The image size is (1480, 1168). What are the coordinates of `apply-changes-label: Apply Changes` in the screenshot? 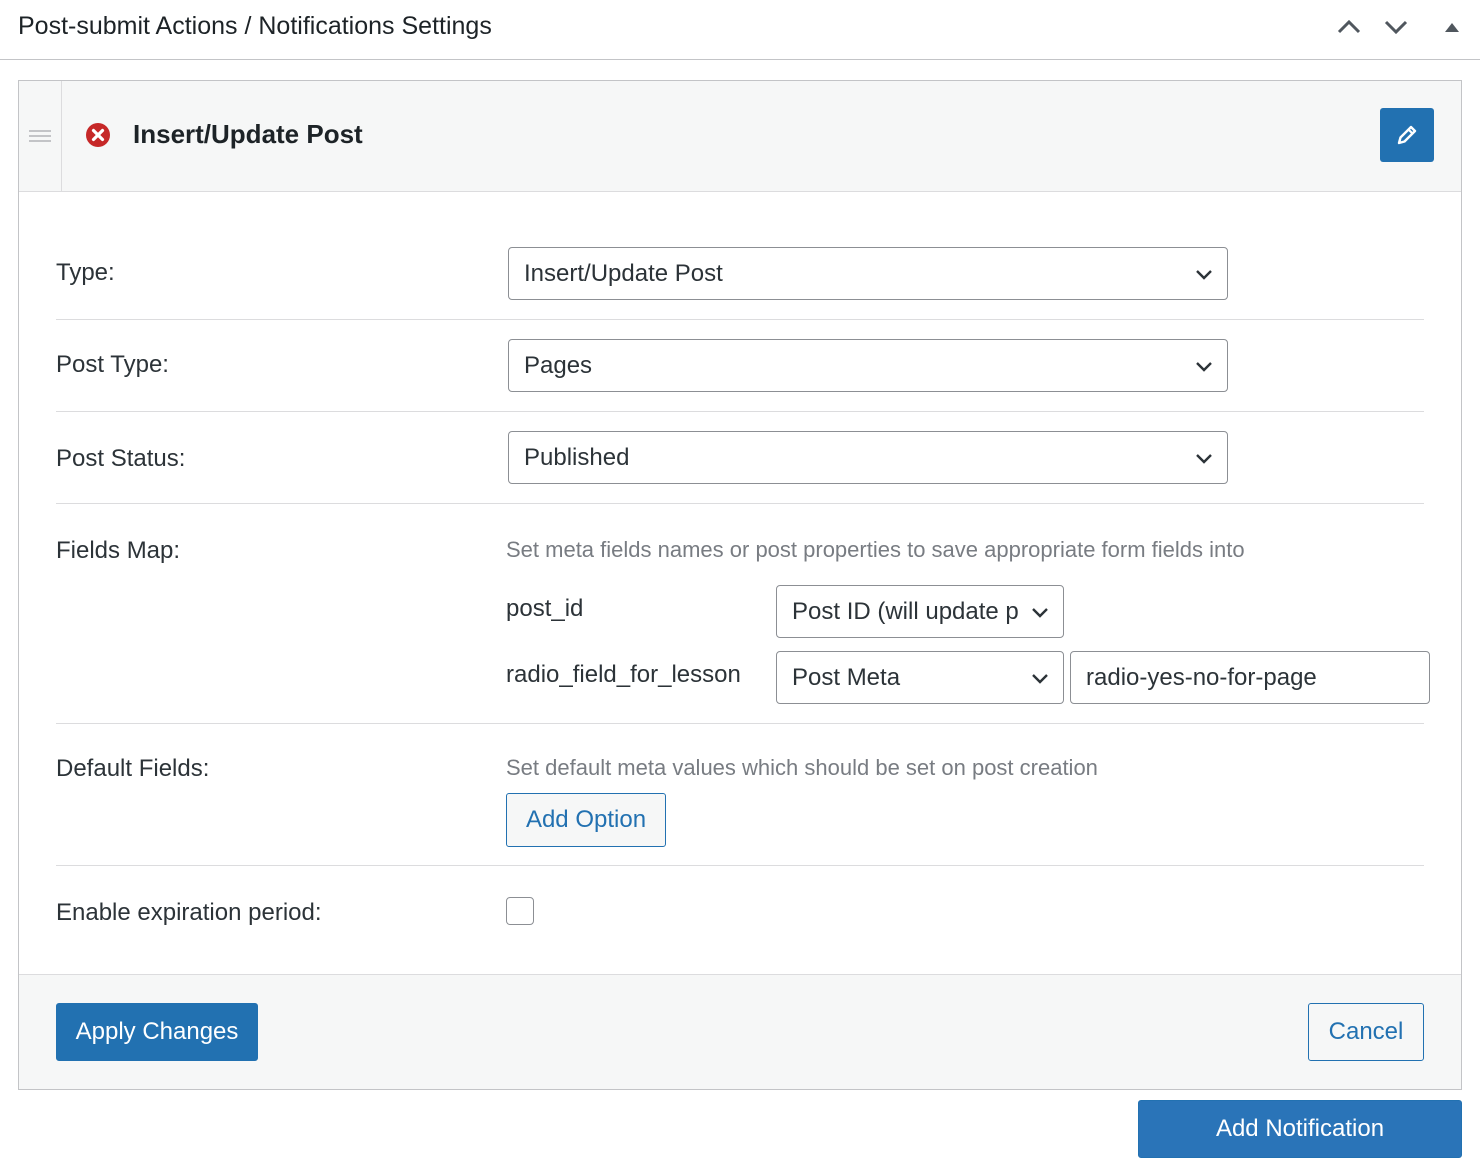 It's located at (157, 1031).